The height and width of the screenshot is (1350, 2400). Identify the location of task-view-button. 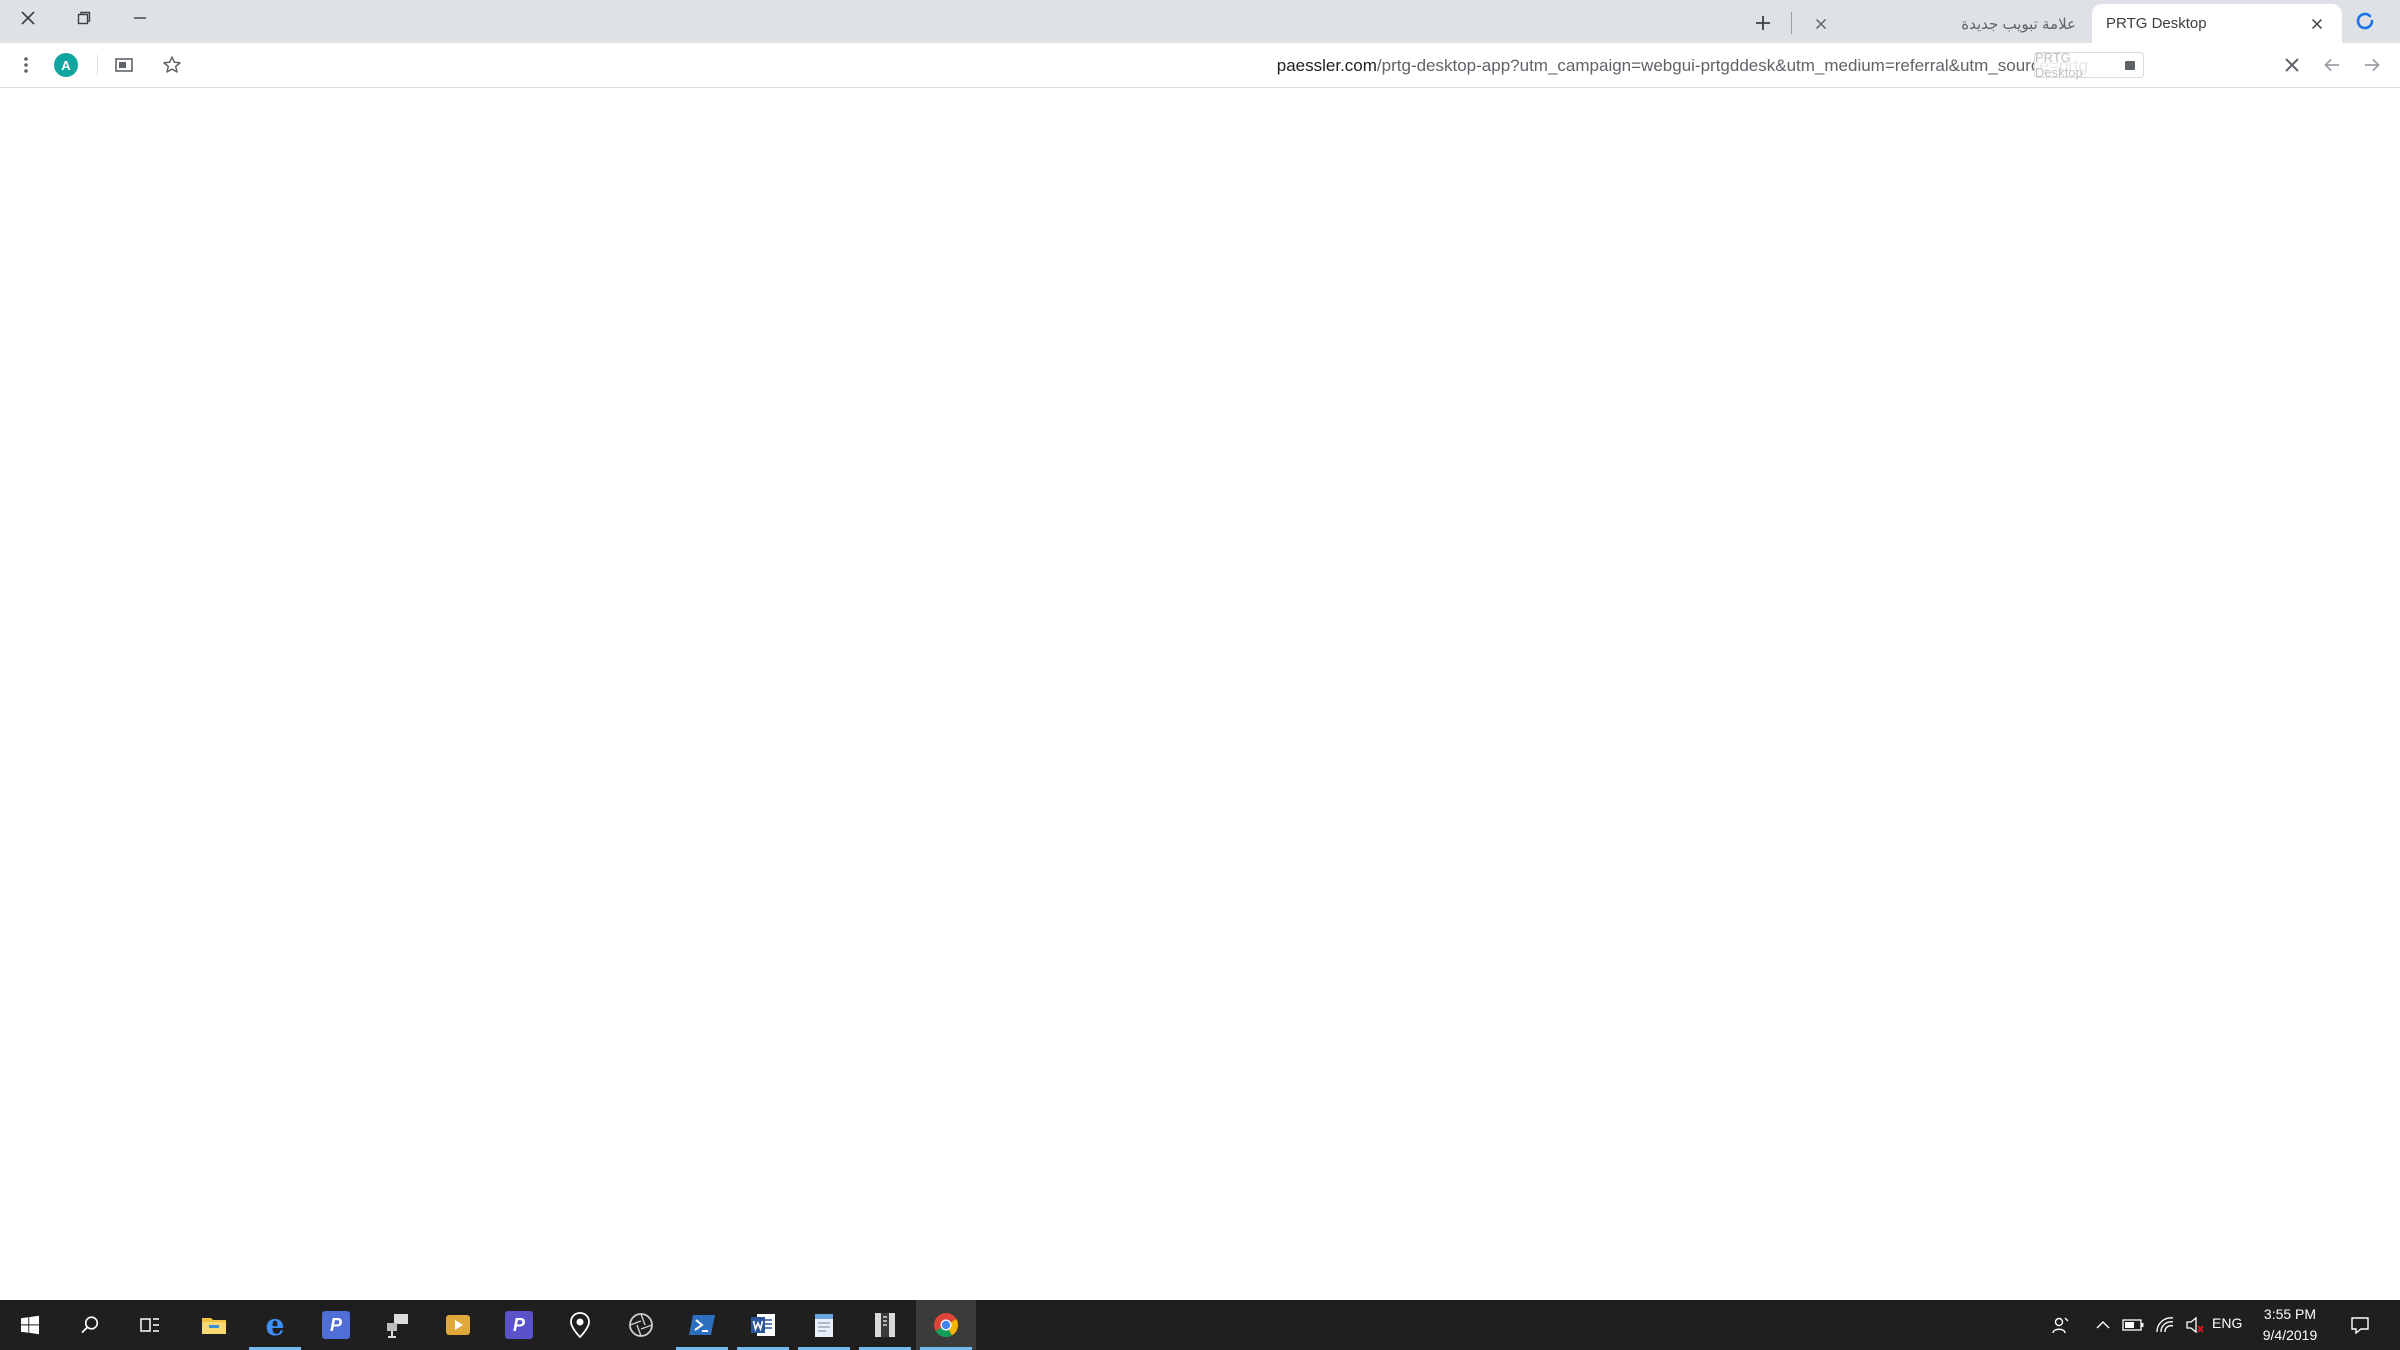
(150, 1325).